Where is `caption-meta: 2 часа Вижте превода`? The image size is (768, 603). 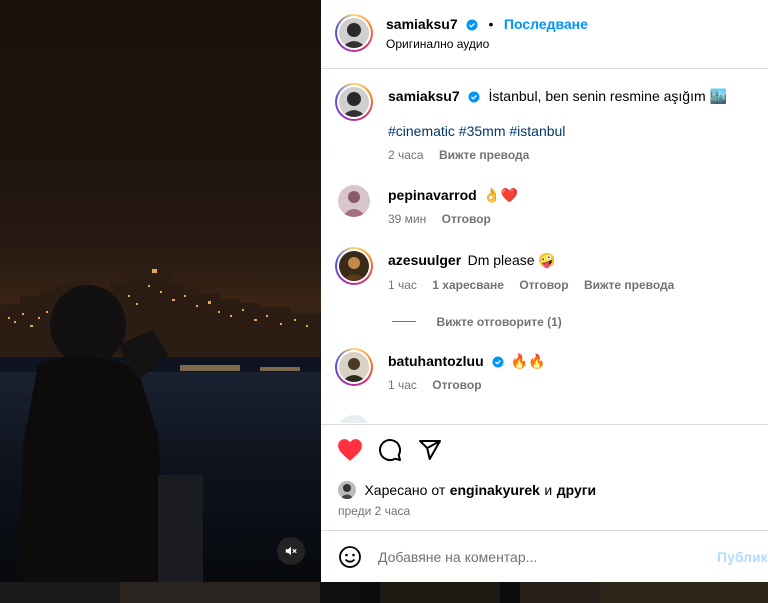 caption-meta: 2 часа Вижте превода is located at coordinates (464, 155).